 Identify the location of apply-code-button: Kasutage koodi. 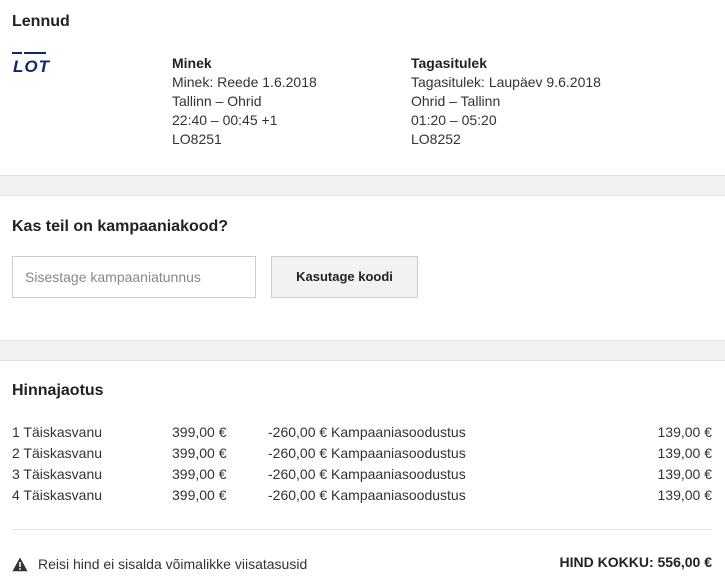
(344, 277).